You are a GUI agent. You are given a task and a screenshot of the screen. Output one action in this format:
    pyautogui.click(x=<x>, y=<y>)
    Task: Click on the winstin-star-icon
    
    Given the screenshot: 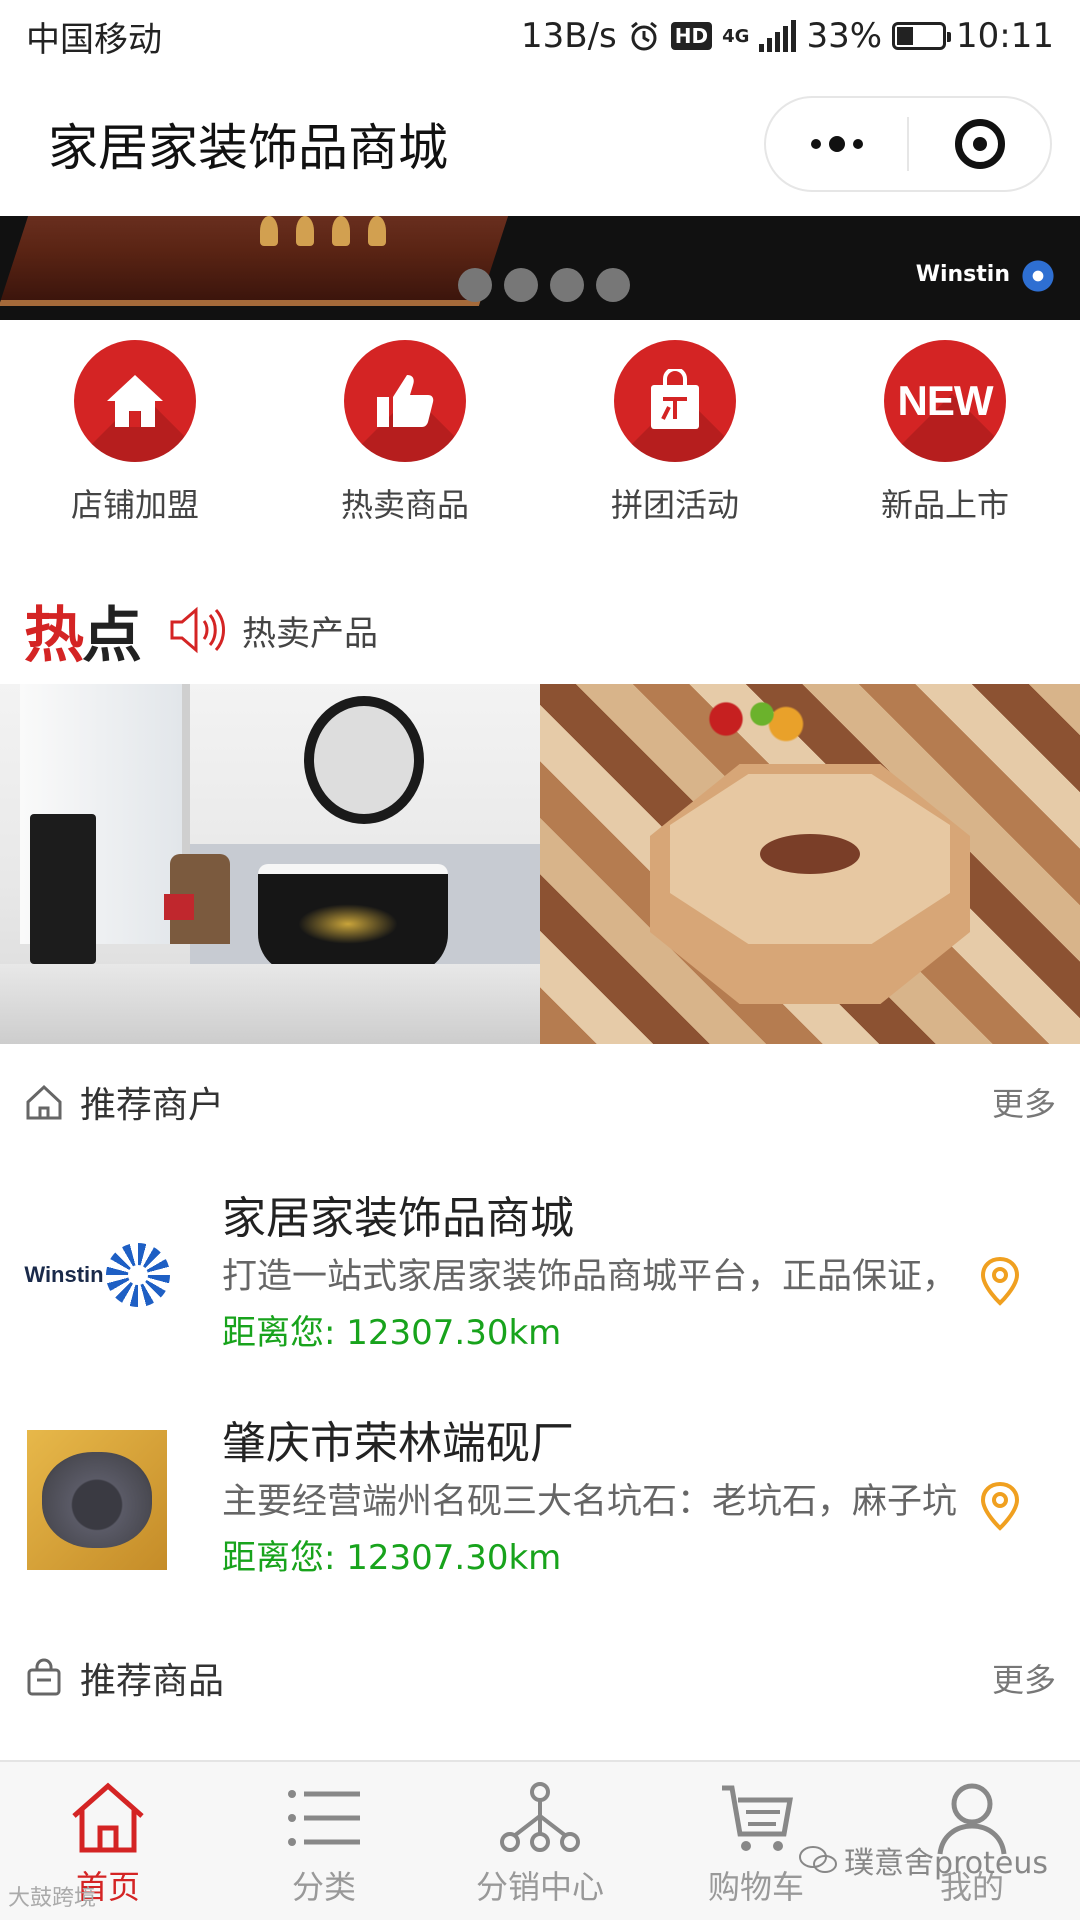 What is the action you would take?
    pyautogui.click(x=137, y=1275)
    